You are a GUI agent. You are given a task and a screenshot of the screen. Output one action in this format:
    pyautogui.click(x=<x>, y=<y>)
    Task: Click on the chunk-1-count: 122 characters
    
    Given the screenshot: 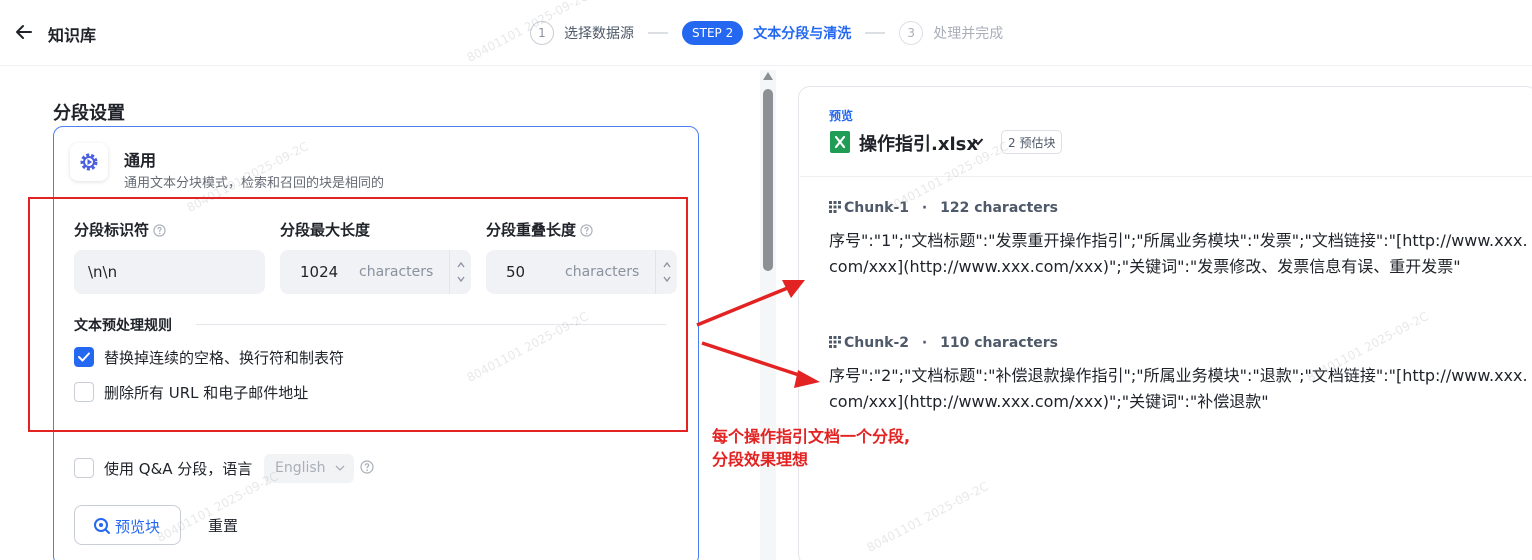 What is the action you would take?
    pyautogui.click(x=999, y=208)
    